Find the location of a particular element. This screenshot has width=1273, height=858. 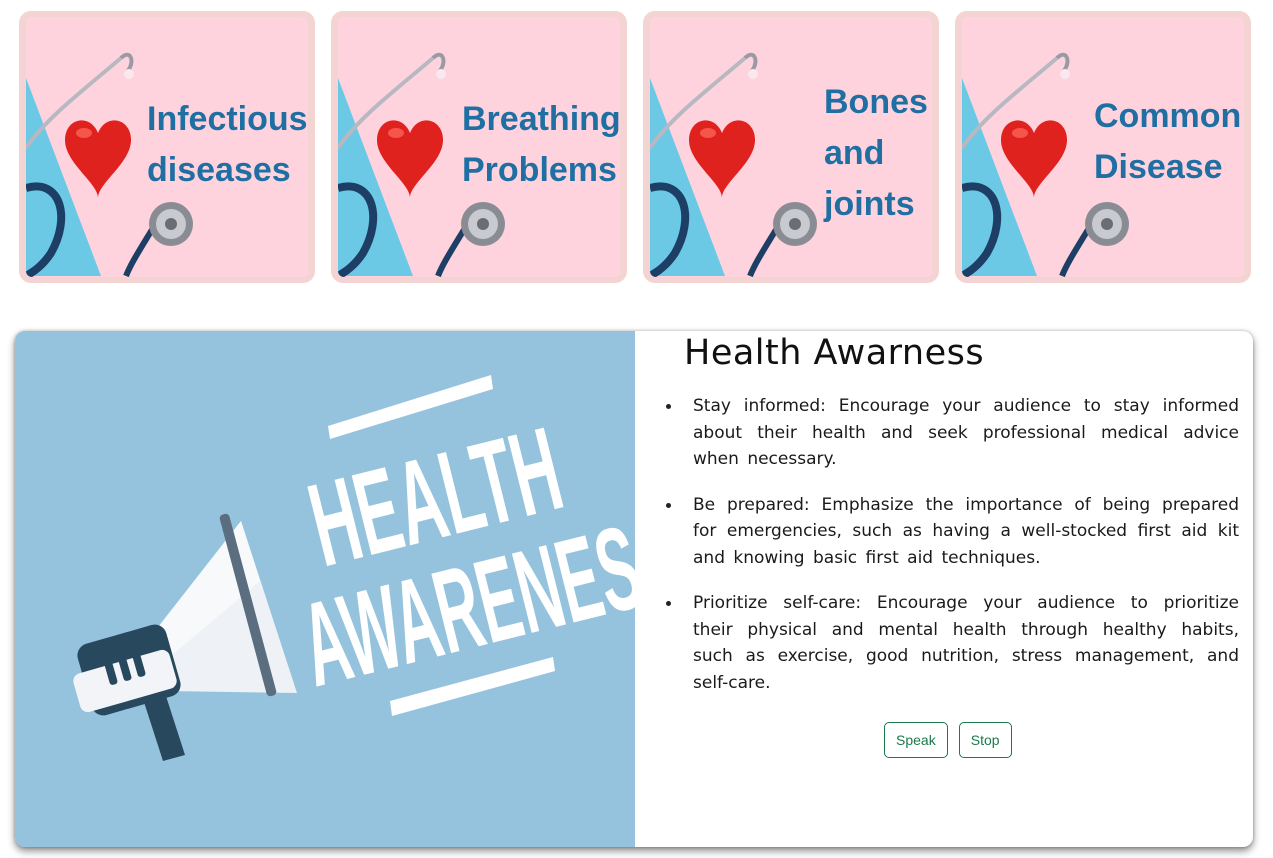

card-image: Breathing Problems is located at coordinates (479, 147).